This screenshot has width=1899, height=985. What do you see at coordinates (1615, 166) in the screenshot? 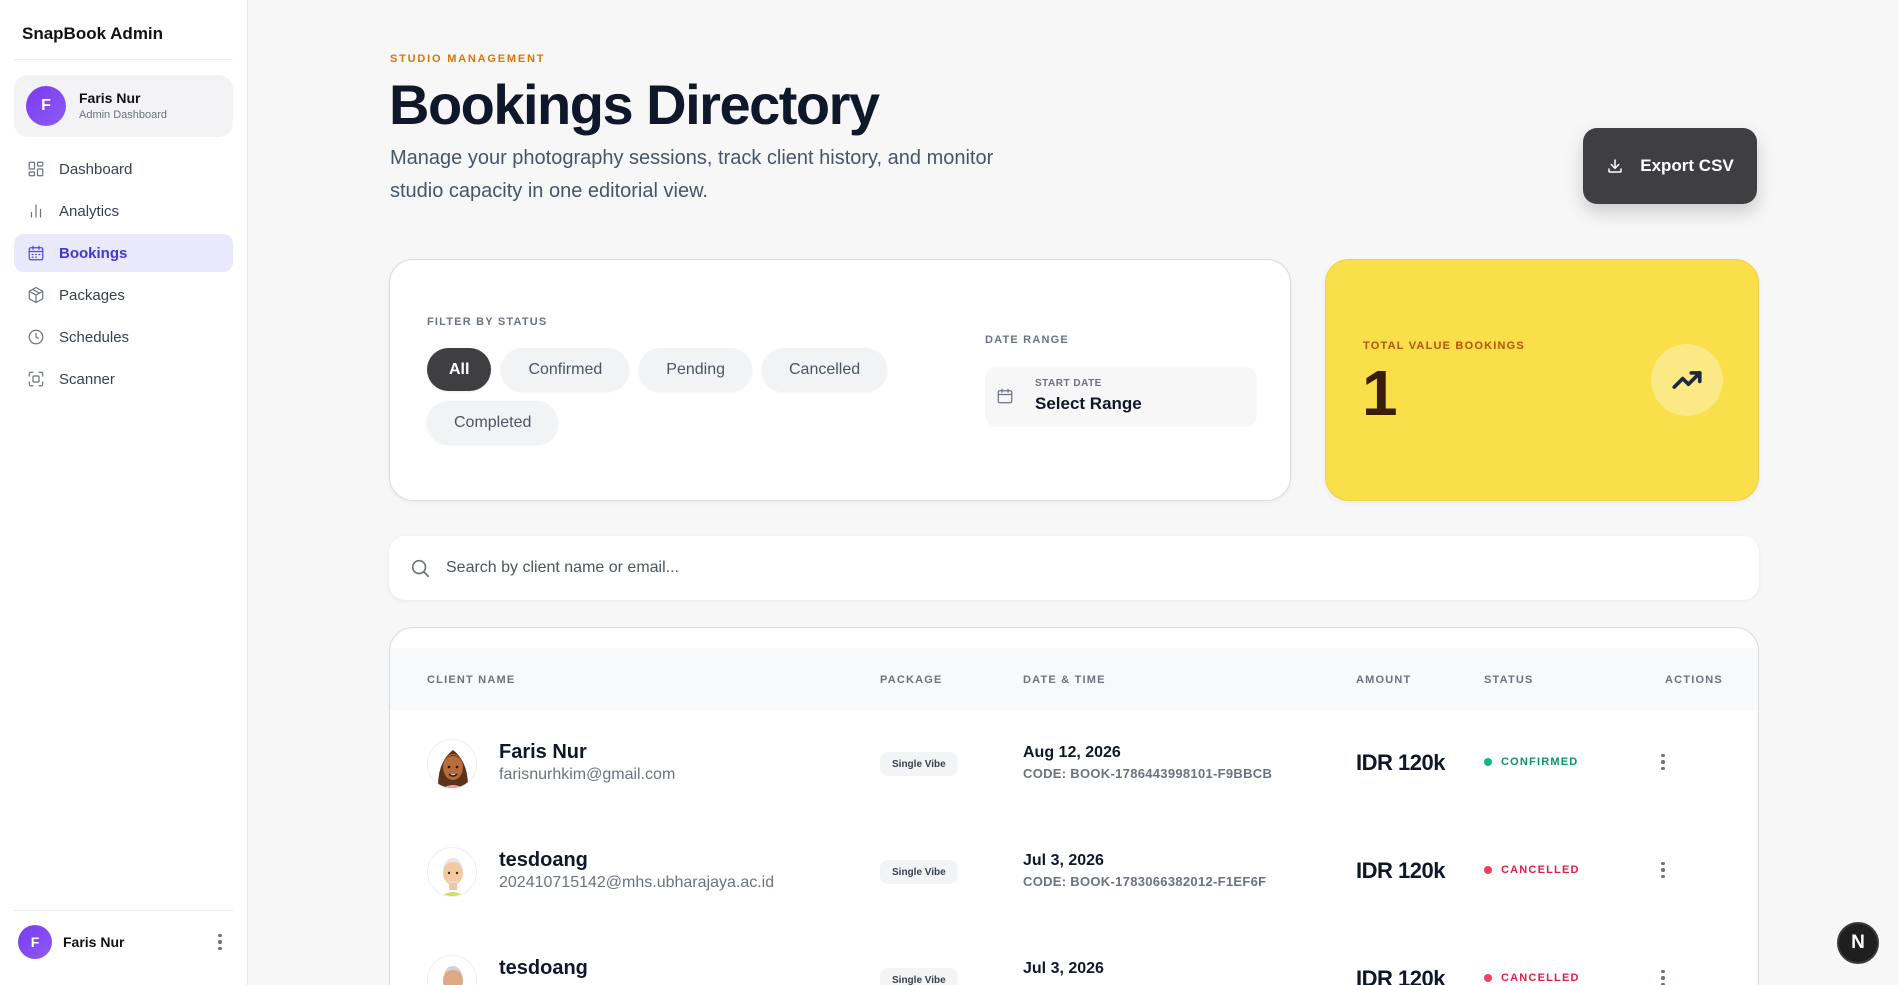
I see `download-icon` at bounding box center [1615, 166].